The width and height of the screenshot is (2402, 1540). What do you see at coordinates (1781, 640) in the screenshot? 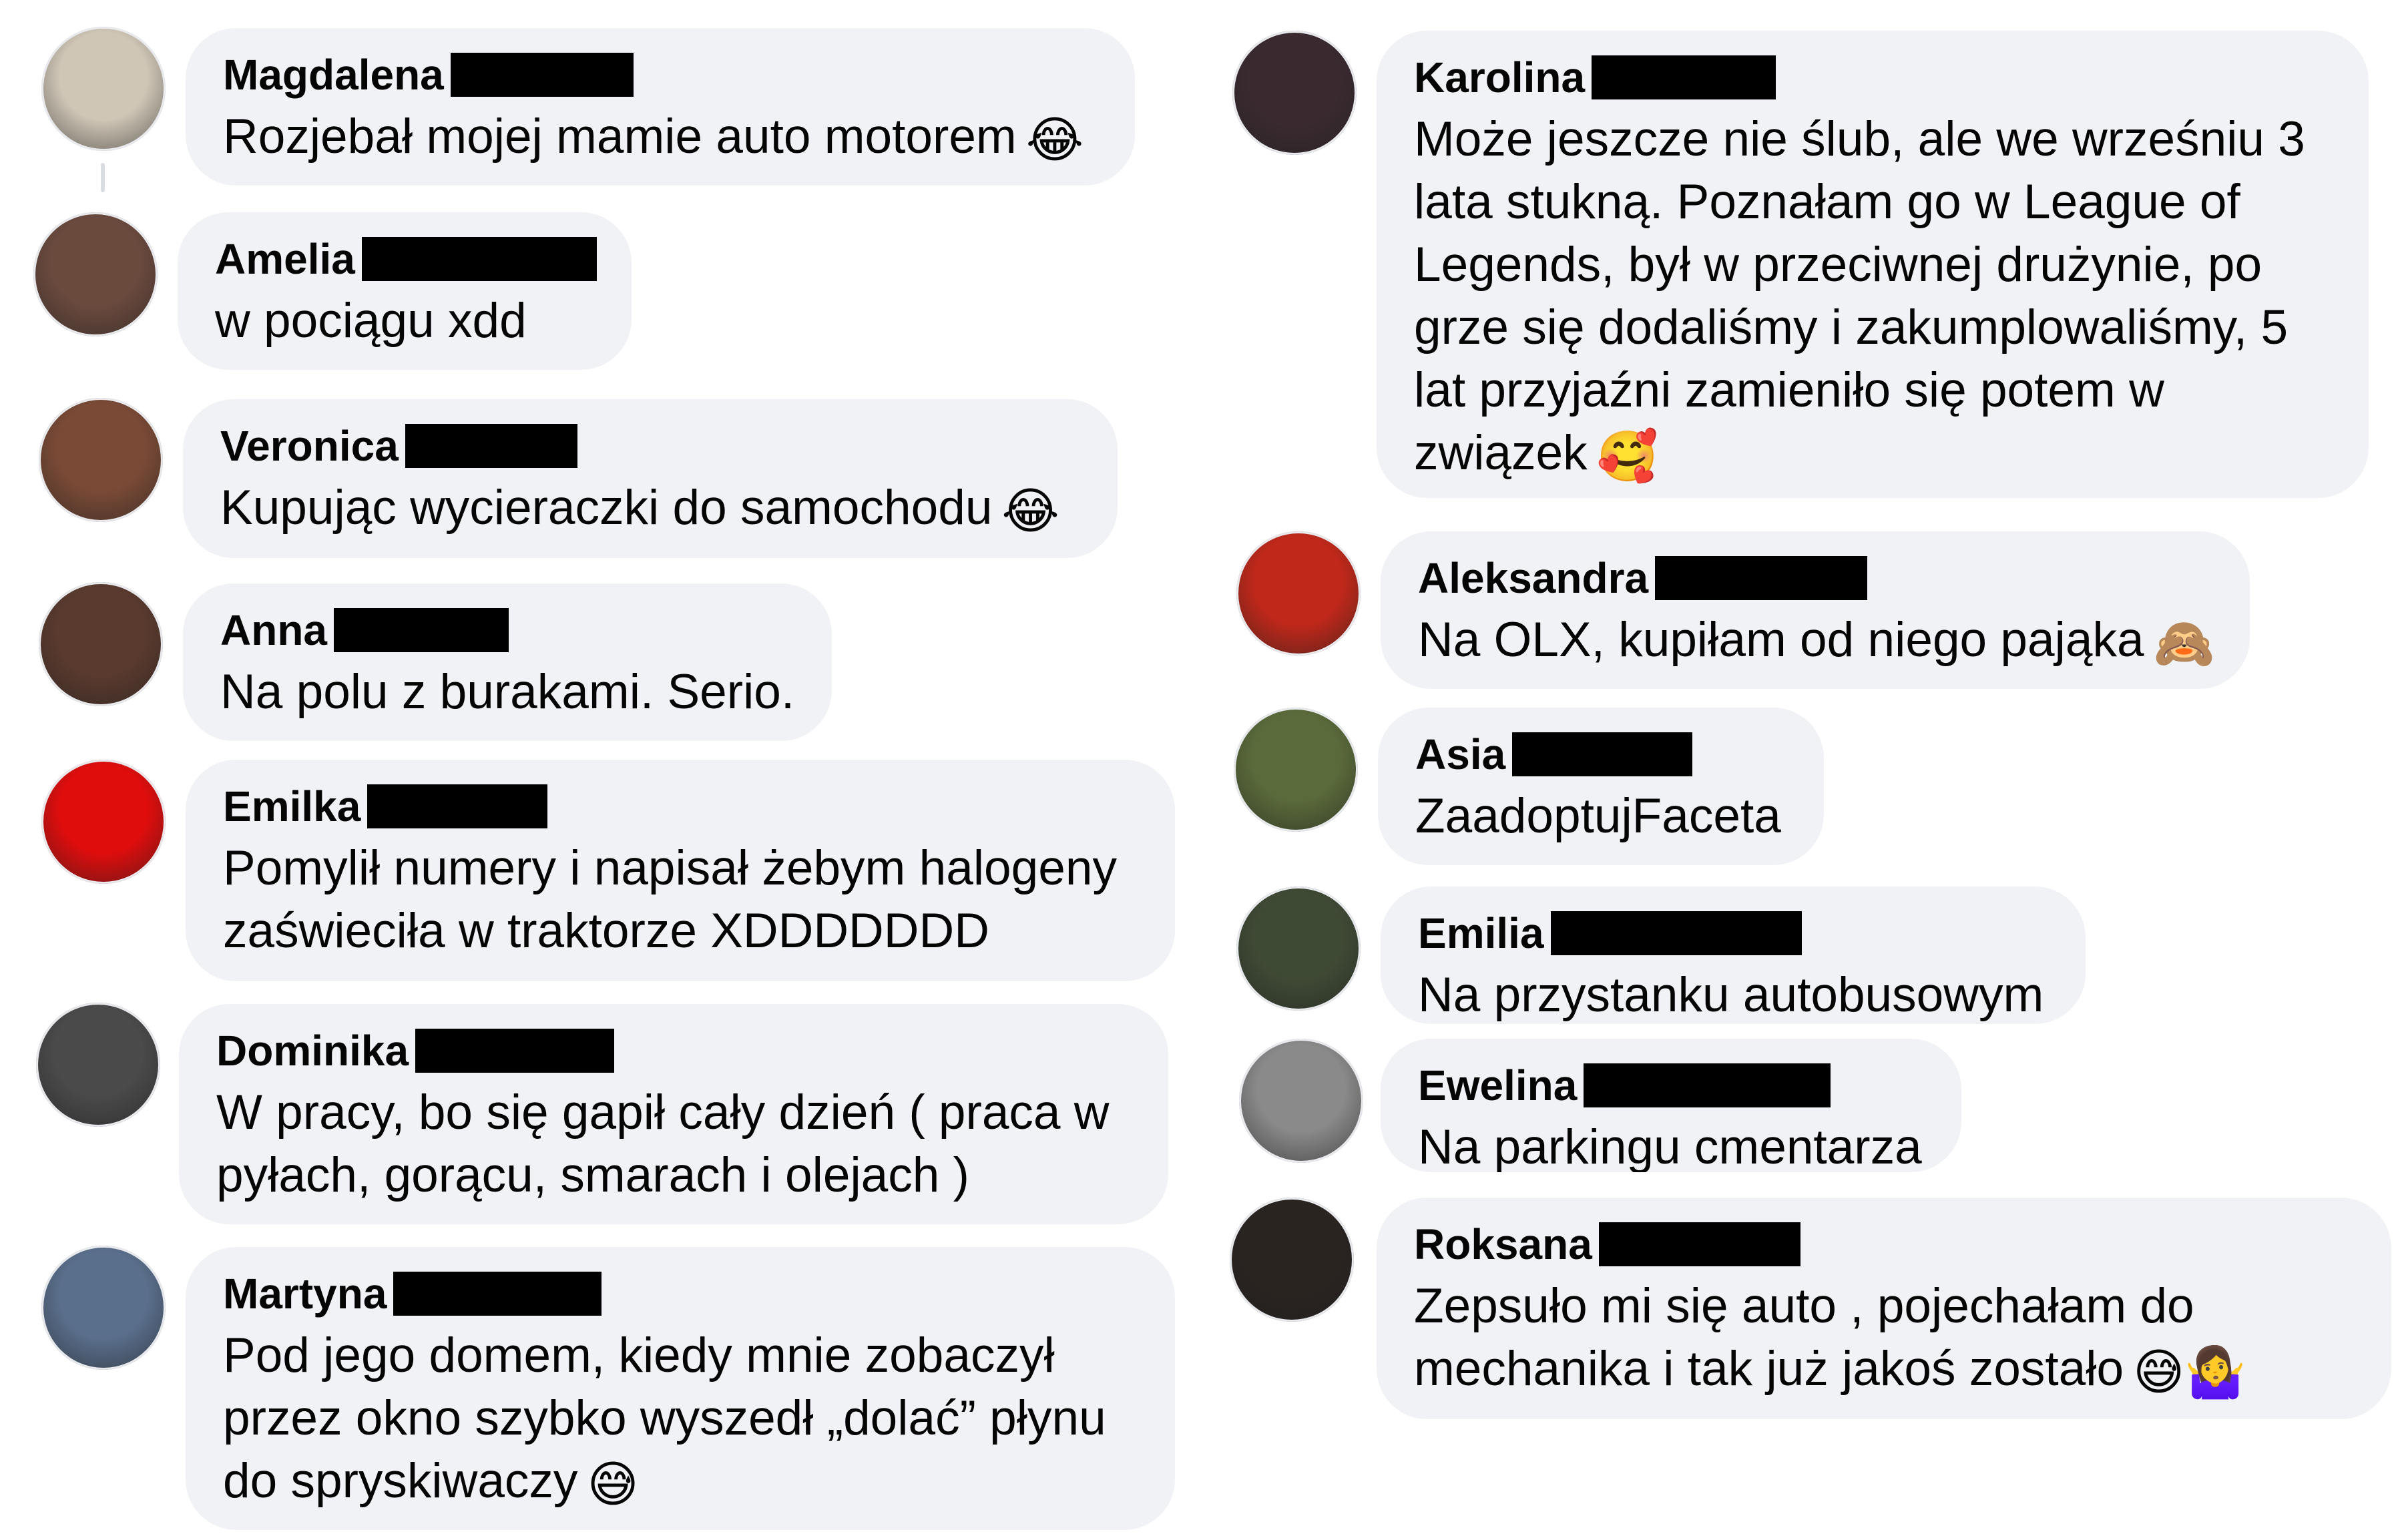
I see `comment-text: Na OLX, kupiłam od niego pająka` at bounding box center [1781, 640].